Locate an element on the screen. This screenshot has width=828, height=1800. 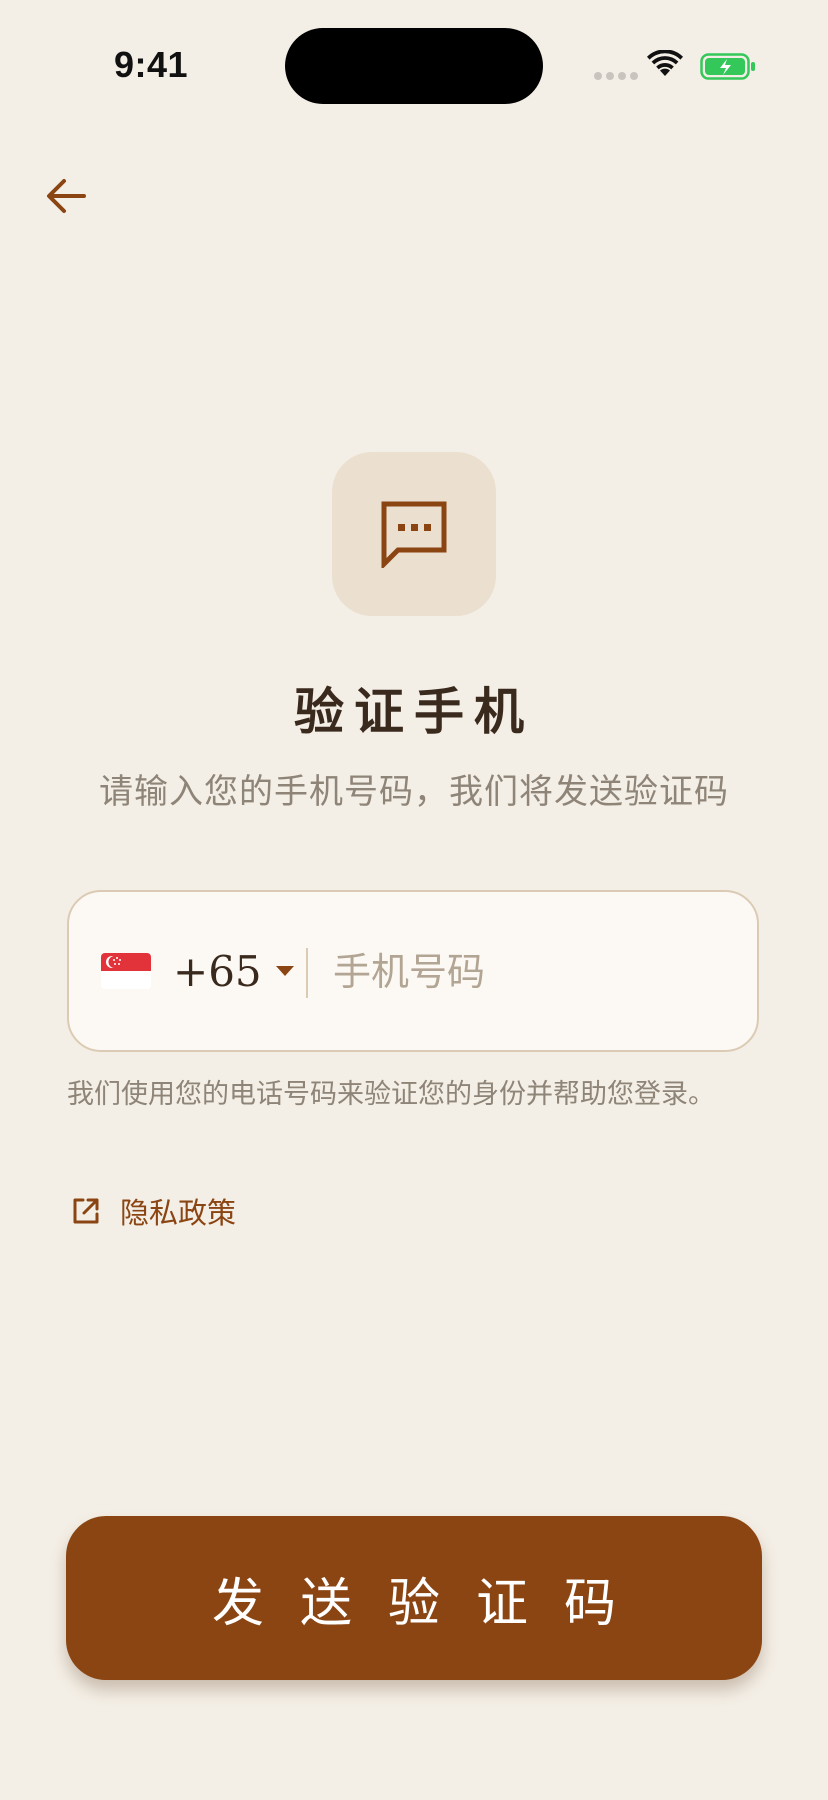
field-divider is located at coordinates (307, 973).